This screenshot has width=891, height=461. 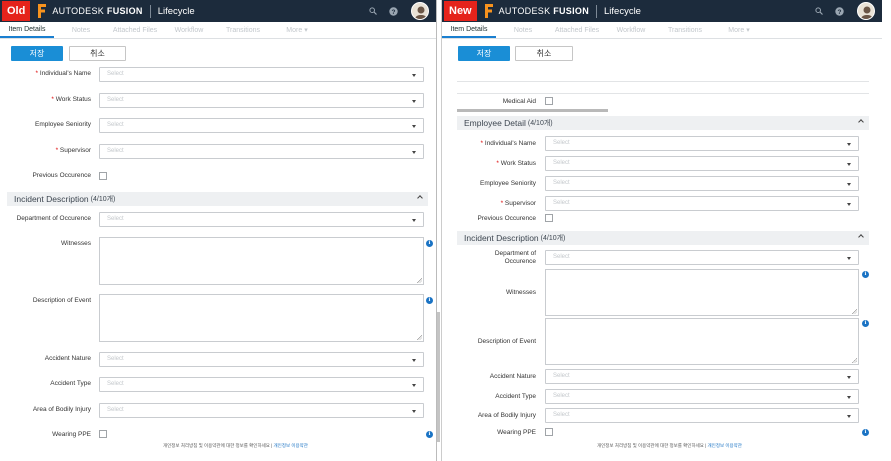 I want to click on chevron-up-icon, so click(x=861, y=122).